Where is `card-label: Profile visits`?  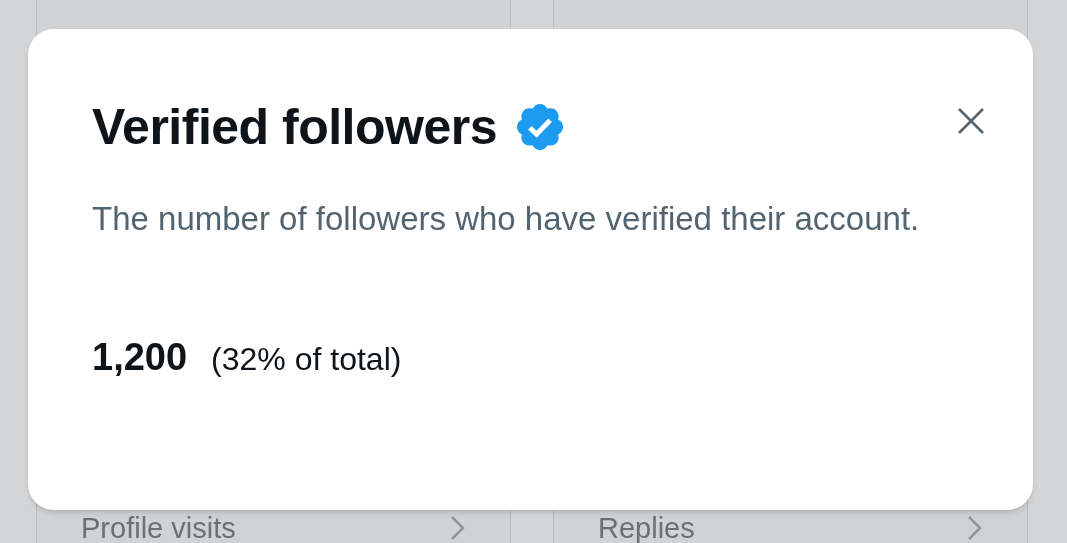 card-label: Profile visits is located at coordinates (158, 528).